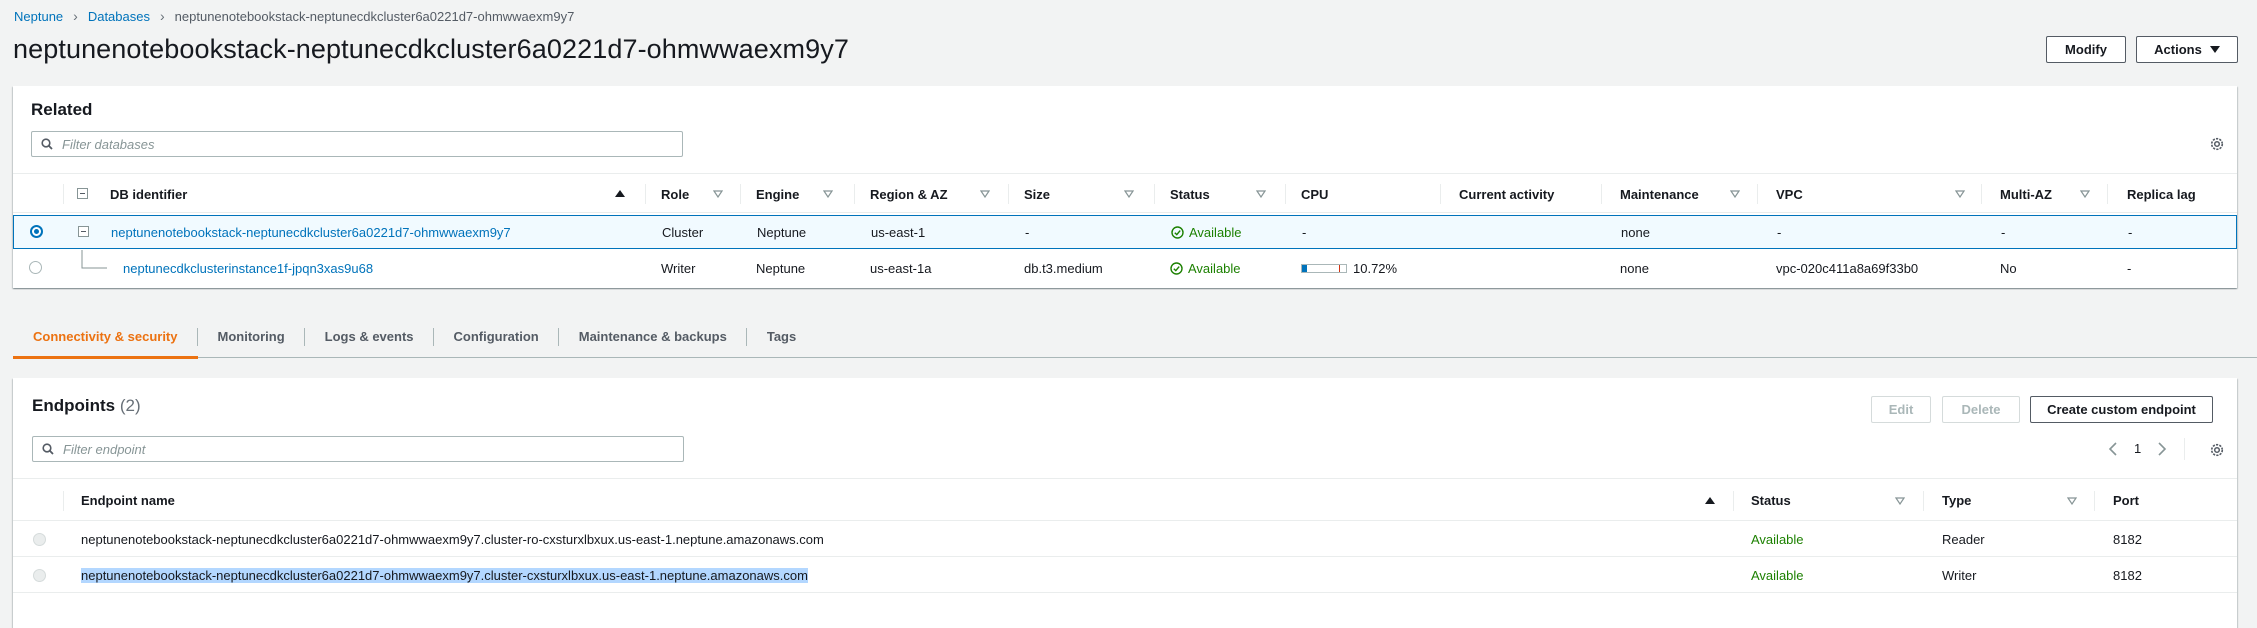 Image resolution: width=2257 pixels, height=628 pixels. I want to click on tab-label: Configuration, so click(496, 336).